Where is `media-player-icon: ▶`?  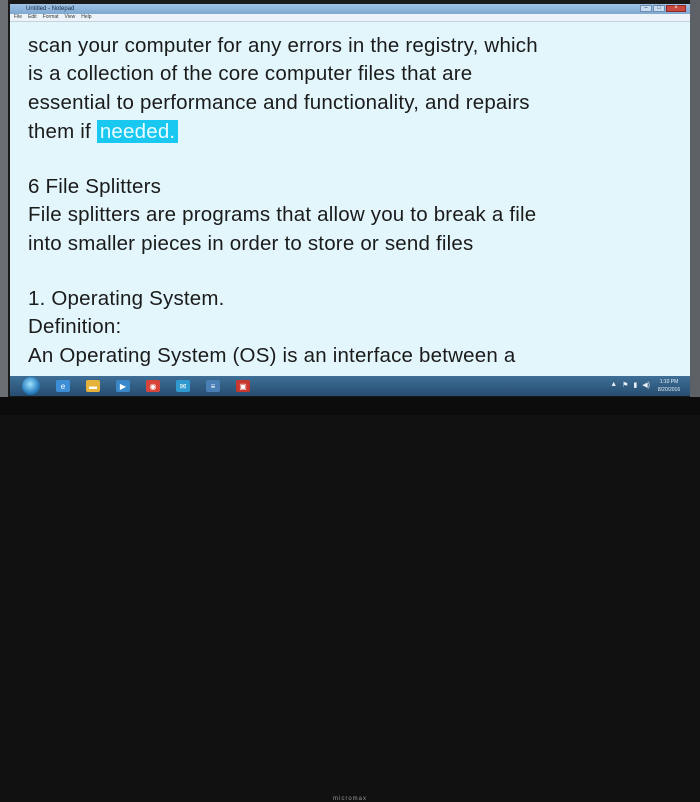
media-player-icon: ▶ is located at coordinates (123, 386).